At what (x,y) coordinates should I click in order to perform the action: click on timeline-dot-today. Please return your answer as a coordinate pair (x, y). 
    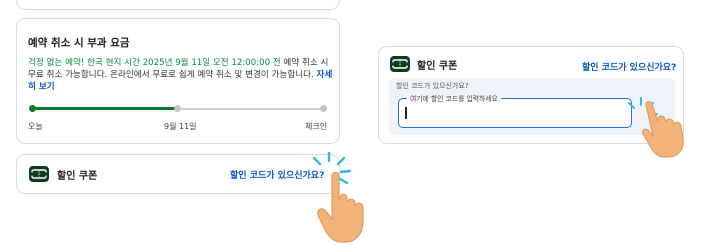
    Looking at the image, I should click on (32, 108).